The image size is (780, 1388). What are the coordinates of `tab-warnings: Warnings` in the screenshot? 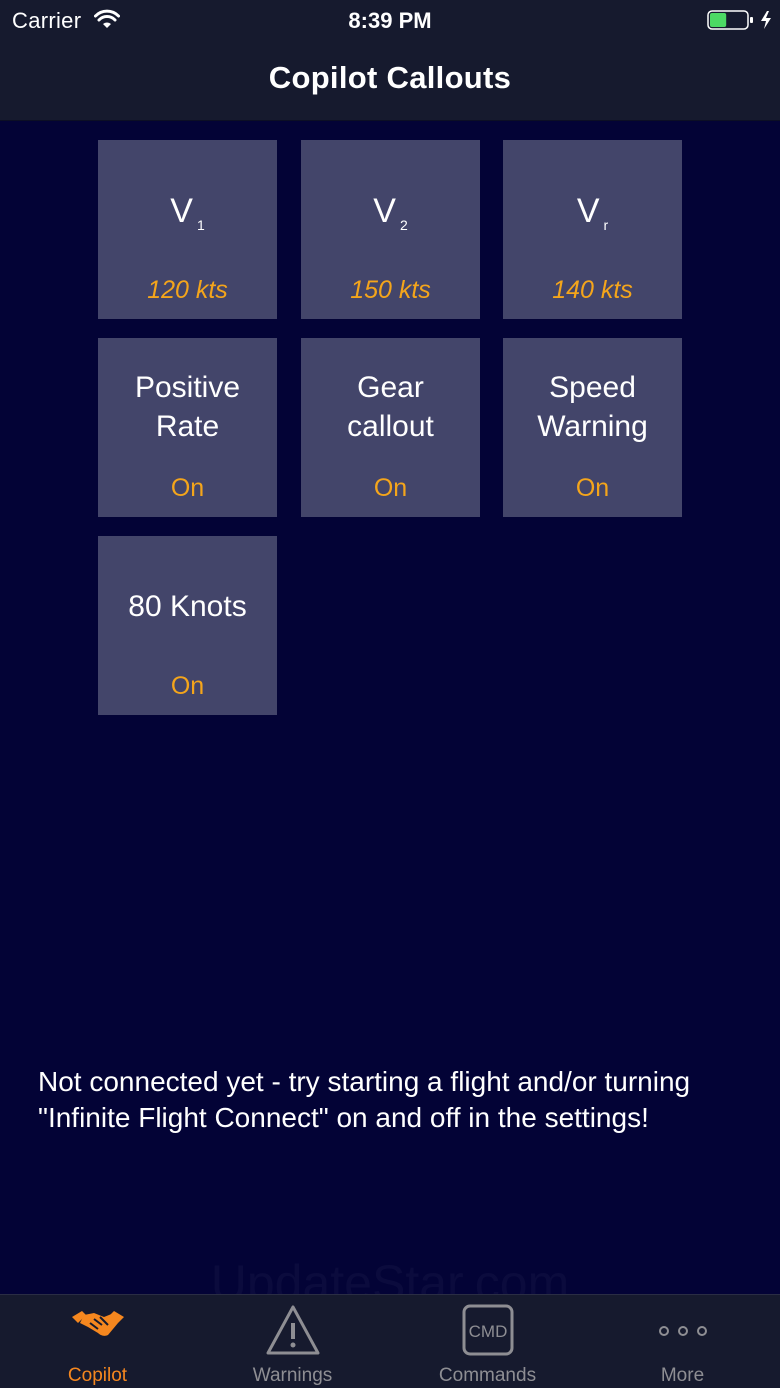 It's located at (292, 1341).